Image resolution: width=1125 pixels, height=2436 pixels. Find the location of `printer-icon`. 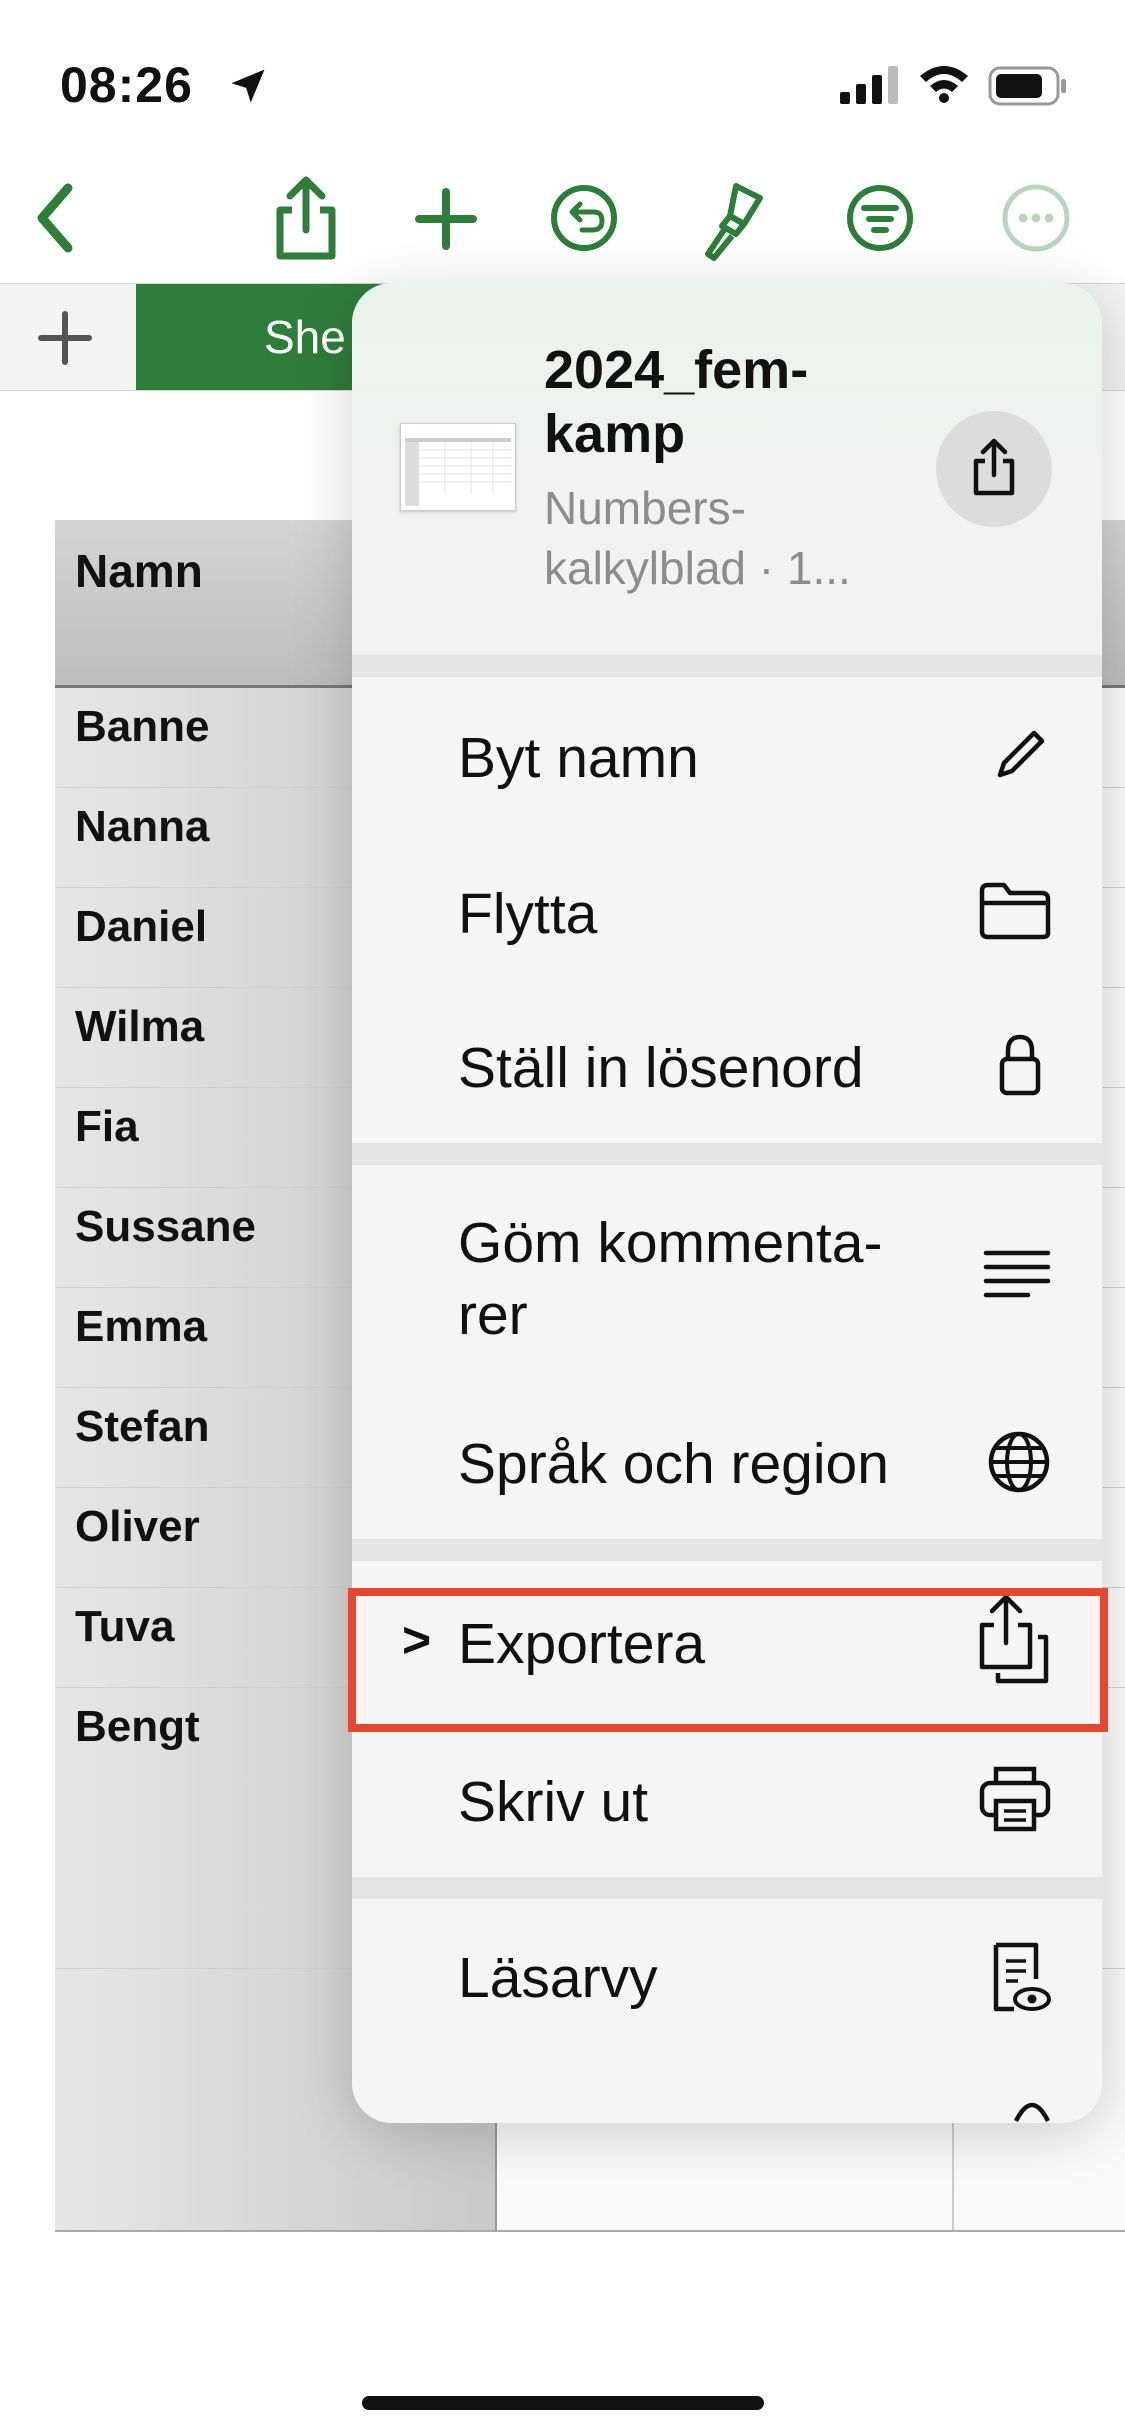

printer-icon is located at coordinates (1015, 1799).